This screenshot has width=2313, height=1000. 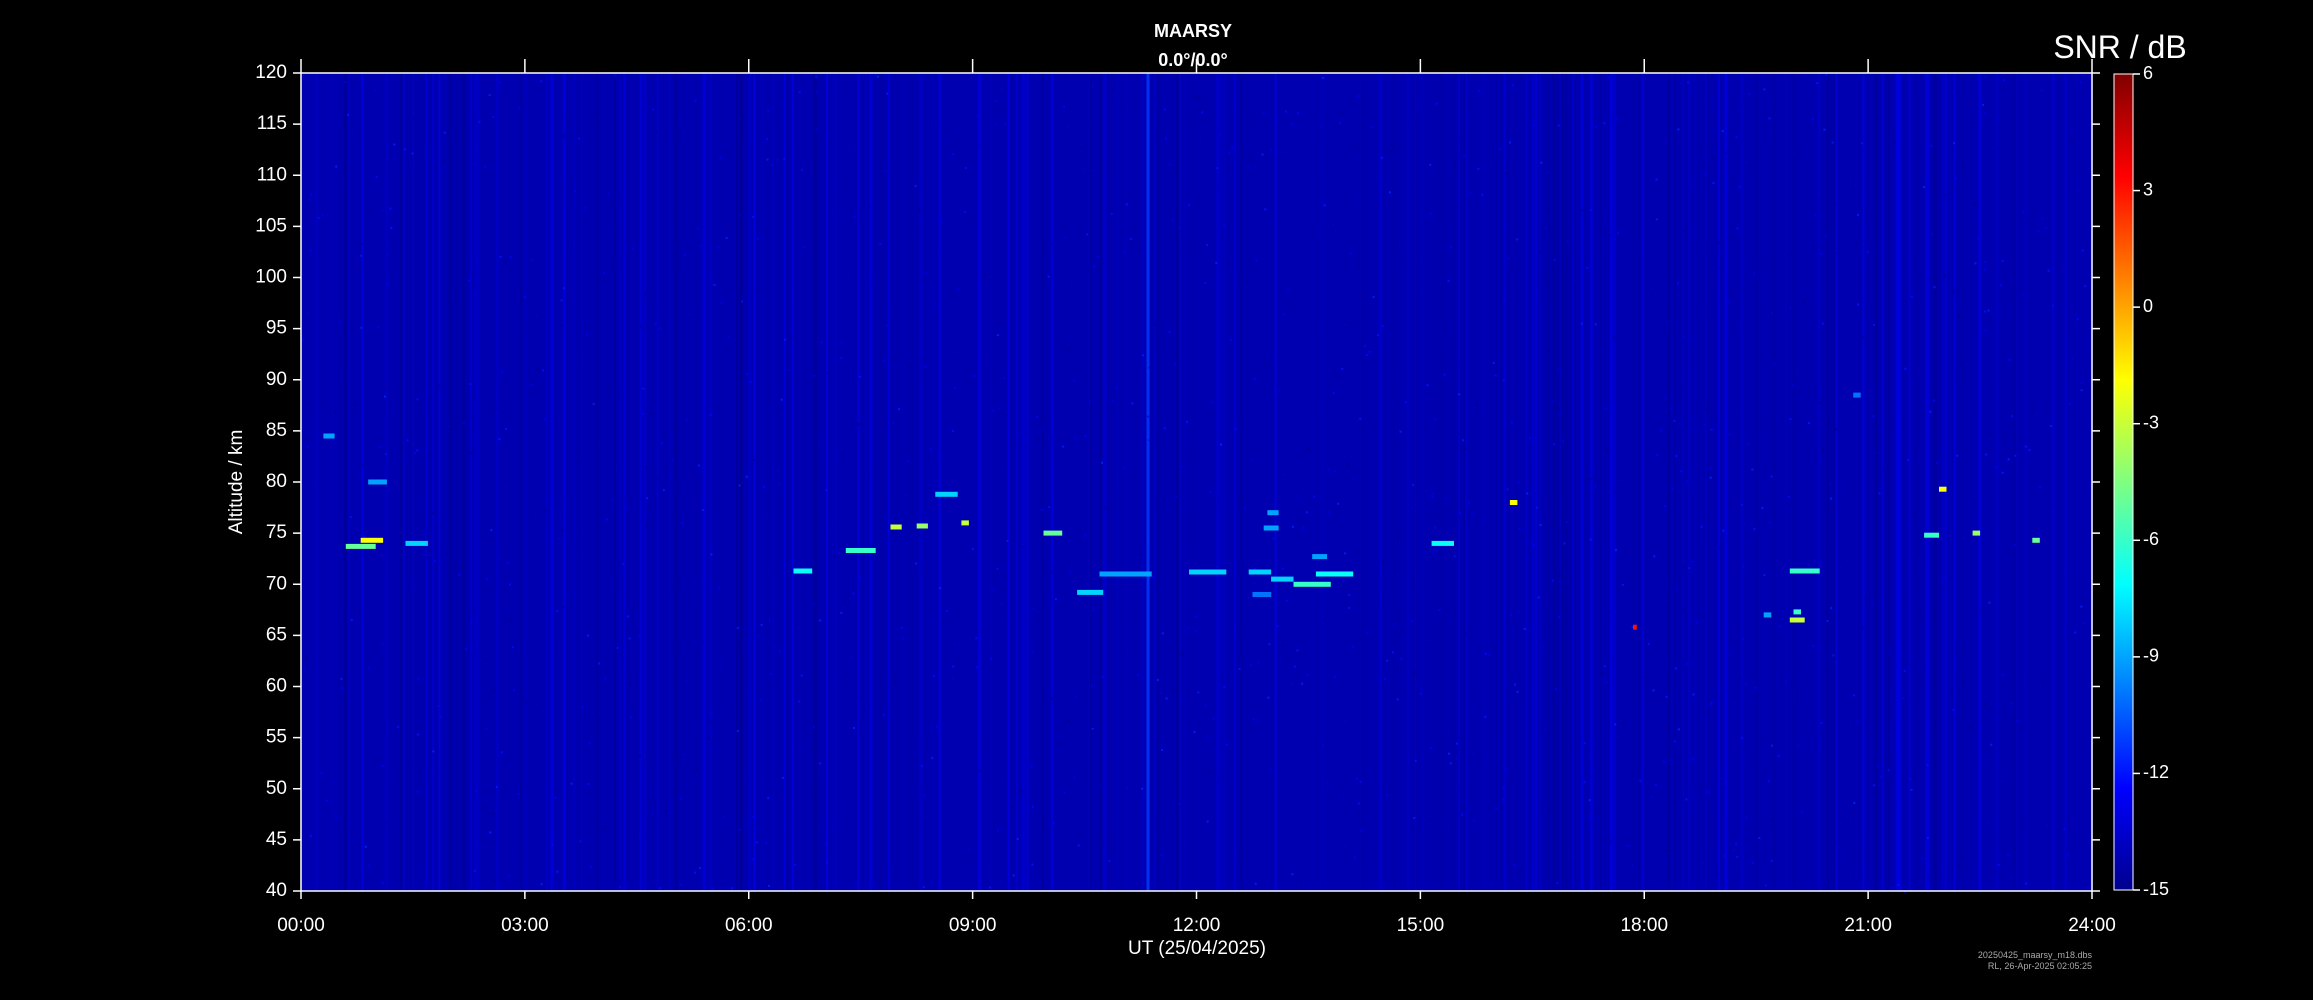 What do you see at coordinates (1868, 925) in the screenshot?
I see `x-tick-label: 21:00` at bounding box center [1868, 925].